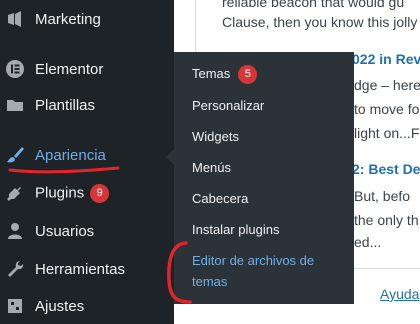 The width and height of the screenshot is (420, 324). Describe the element at coordinates (386, 59) in the screenshot. I see `post-title-link: 022 in Revi` at that location.